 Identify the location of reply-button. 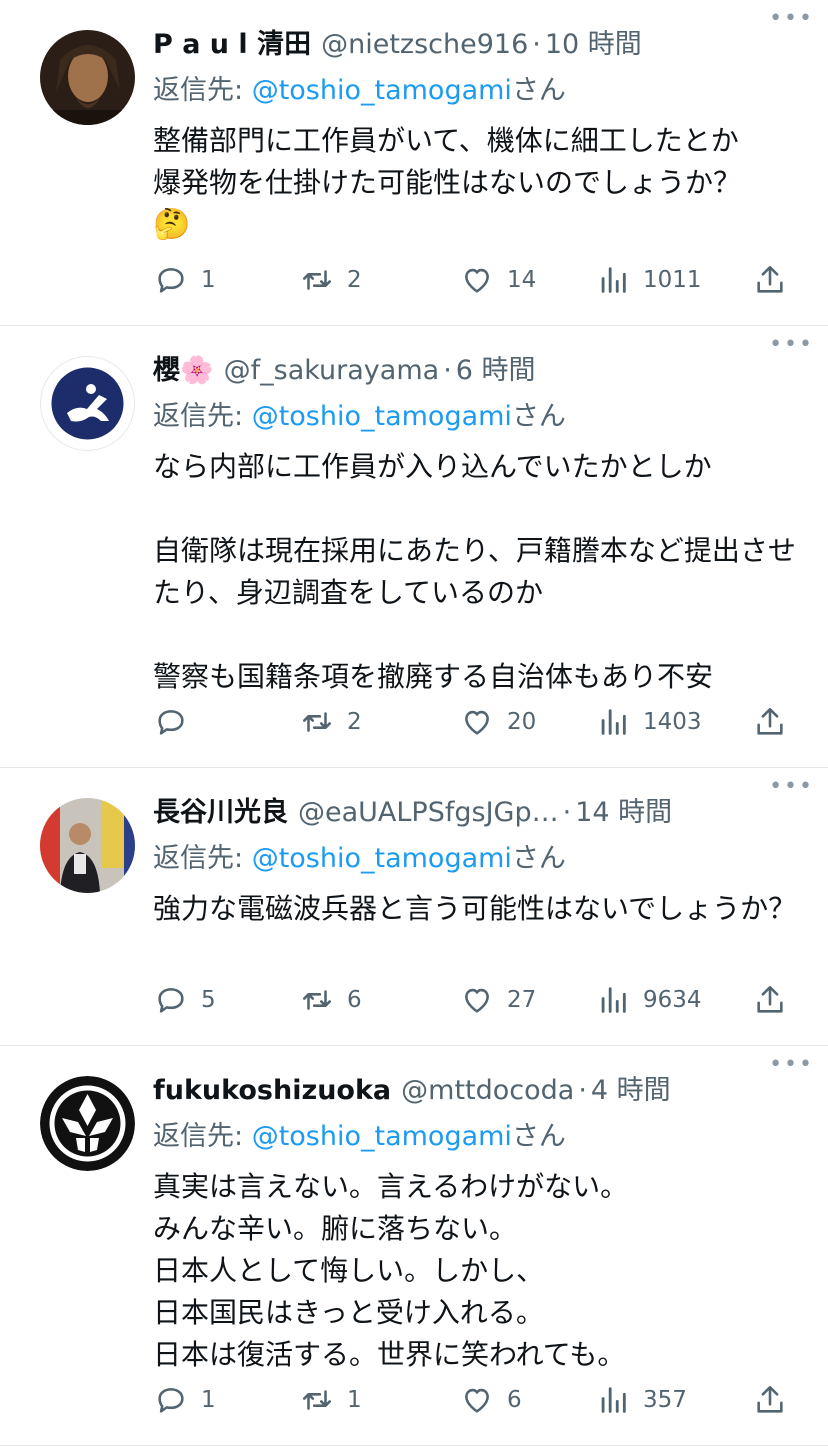
(226, 722).